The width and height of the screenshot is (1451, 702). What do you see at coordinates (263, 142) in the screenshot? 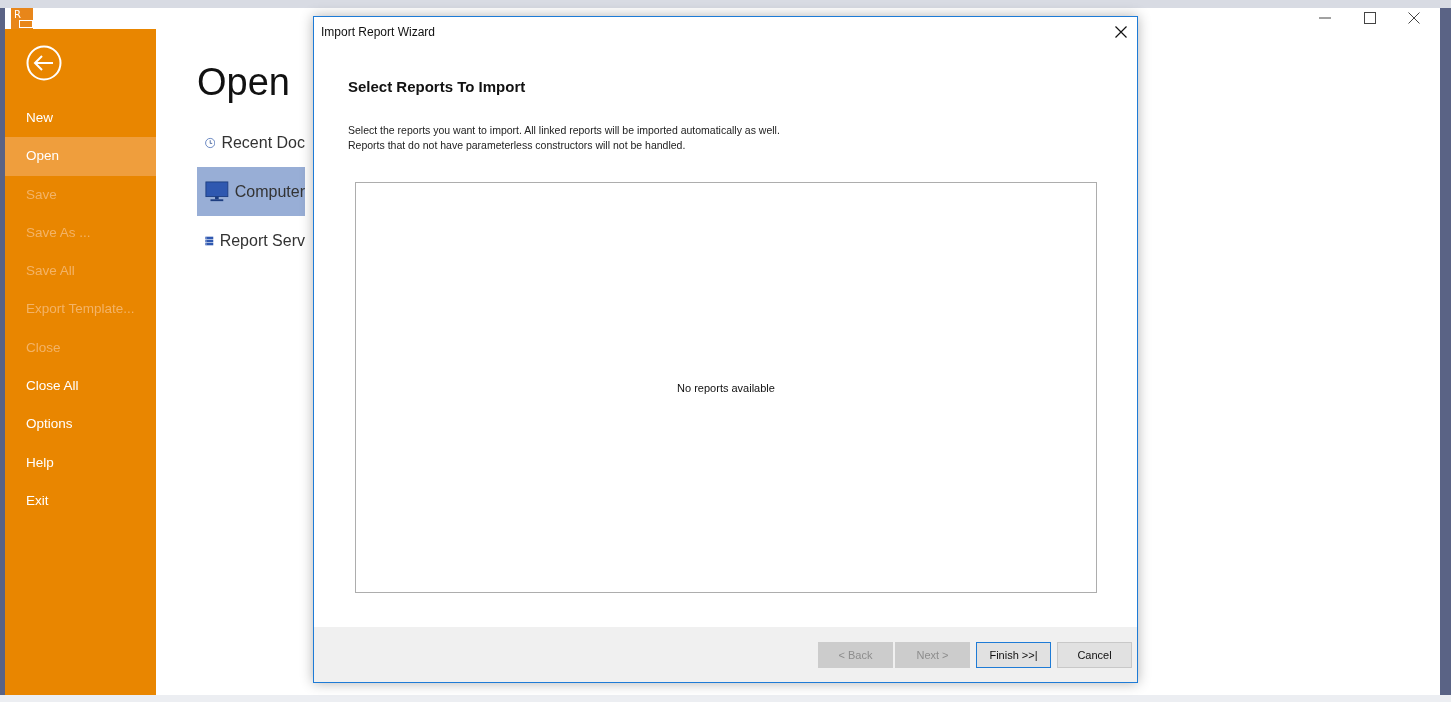
I see `location-label: Recent Doc` at bounding box center [263, 142].